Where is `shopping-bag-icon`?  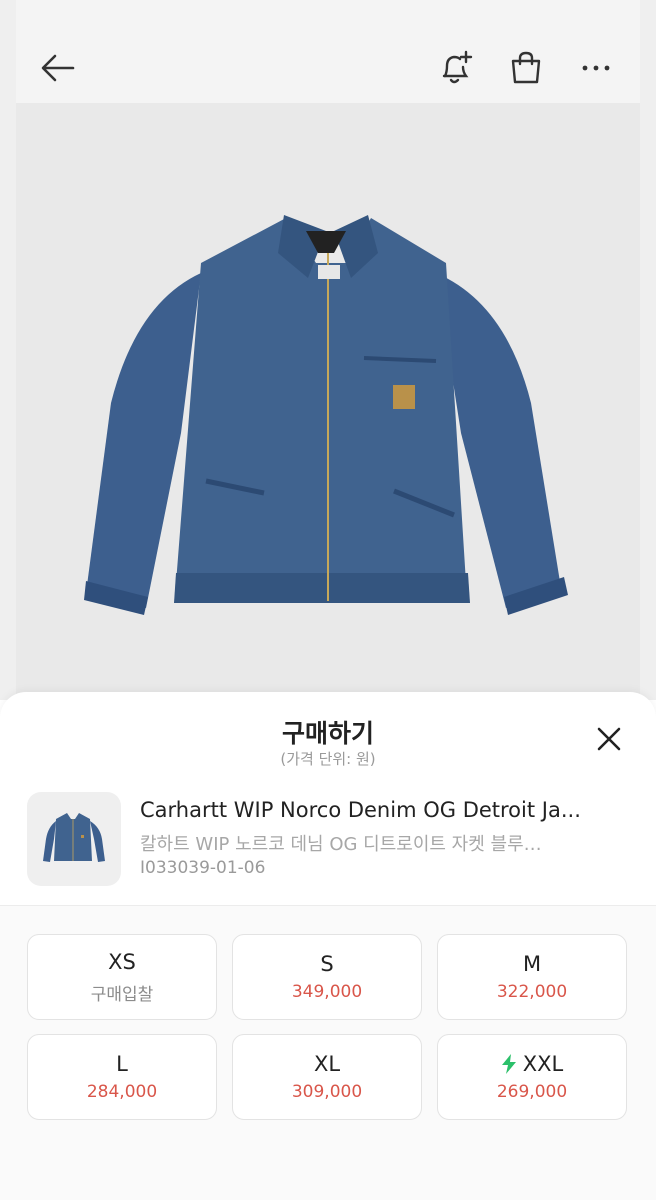 shopping-bag-icon is located at coordinates (526, 67).